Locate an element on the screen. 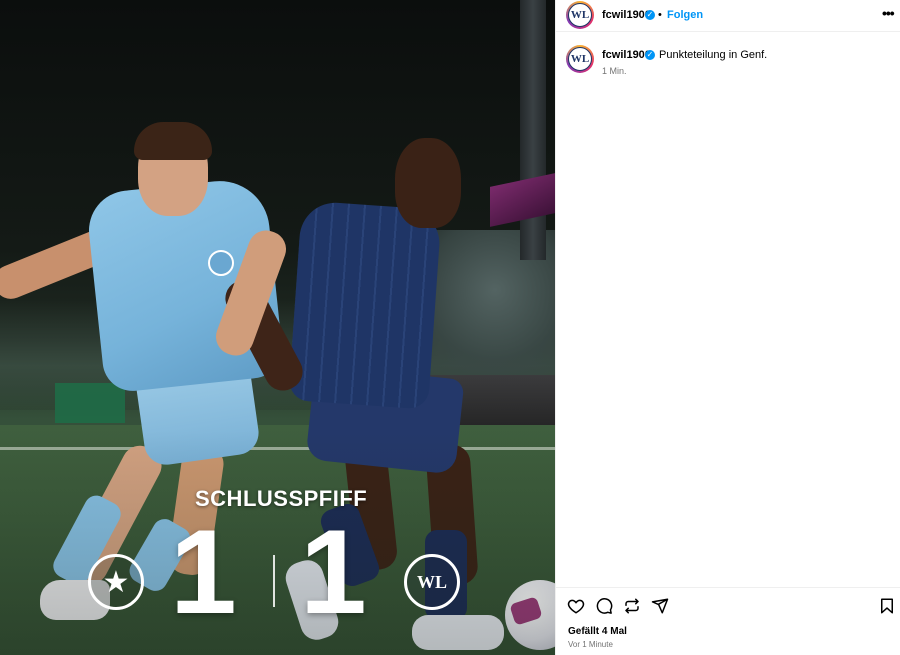 The image size is (900, 655). more-options-icon: ••• is located at coordinates (888, 13).